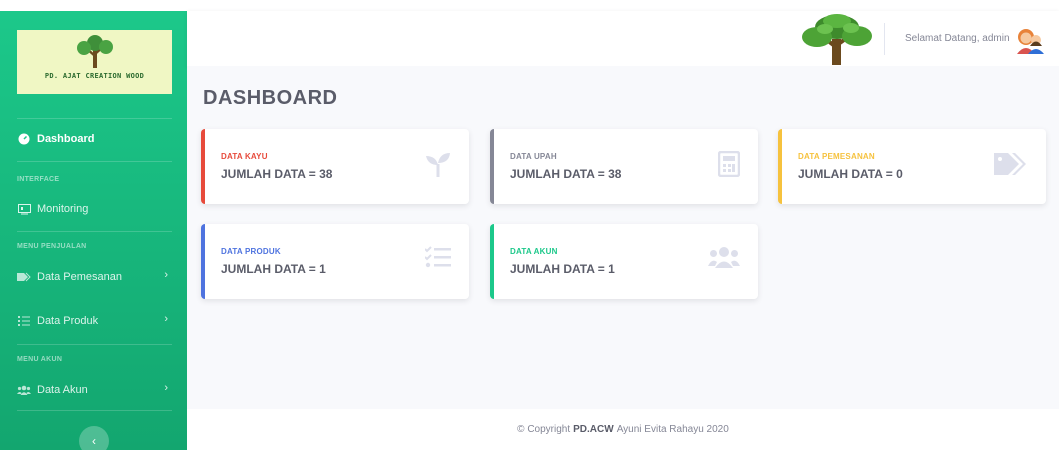 Image resolution: width=1059 pixels, height=450 pixels. I want to click on seedling-icon, so click(438, 165).